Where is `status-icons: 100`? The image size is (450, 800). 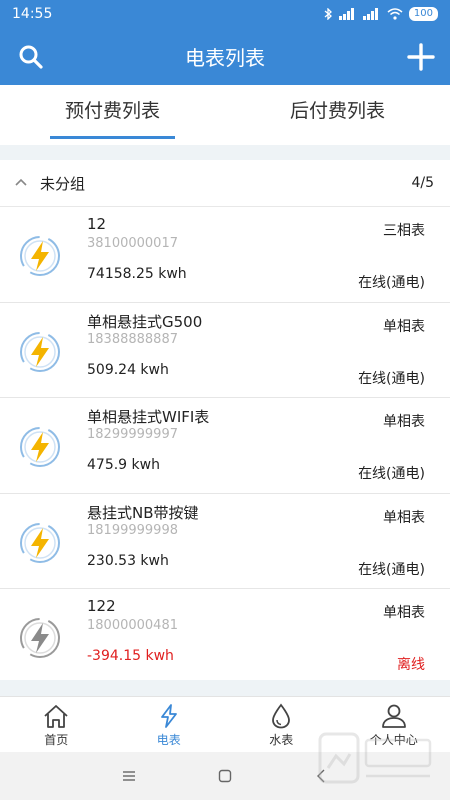
status-icons: 100 is located at coordinates (380, 14).